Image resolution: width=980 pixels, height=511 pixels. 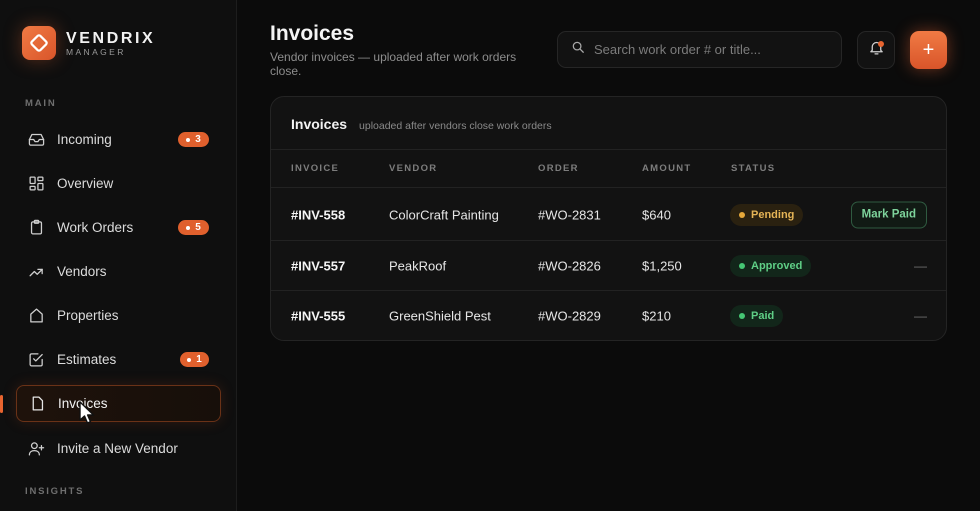 What do you see at coordinates (318, 214) in the screenshot?
I see `invoice-id: #INV-558` at bounding box center [318, 214].